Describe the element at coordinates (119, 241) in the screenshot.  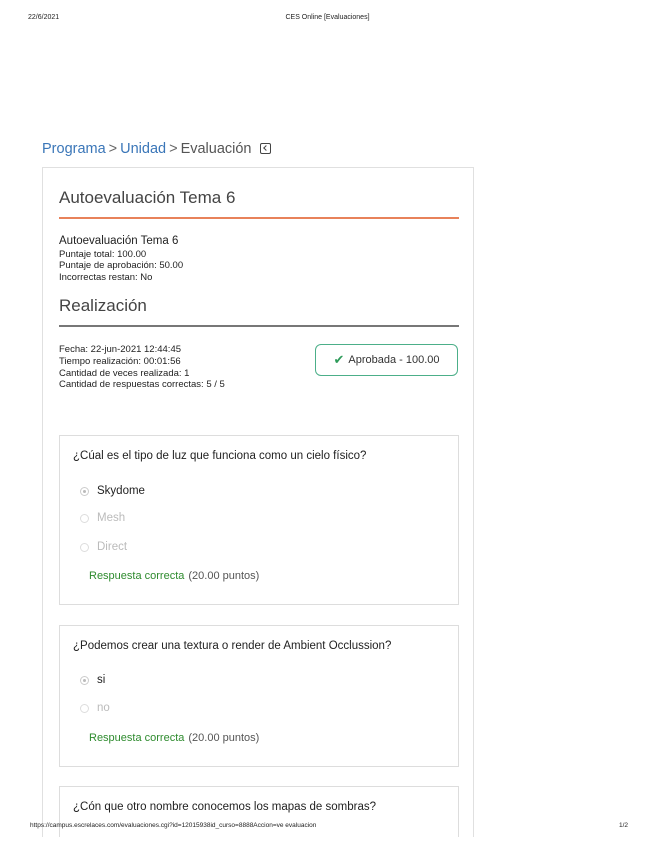
I see `evaluation-name: Autoevaluación Tema 6` at that location.